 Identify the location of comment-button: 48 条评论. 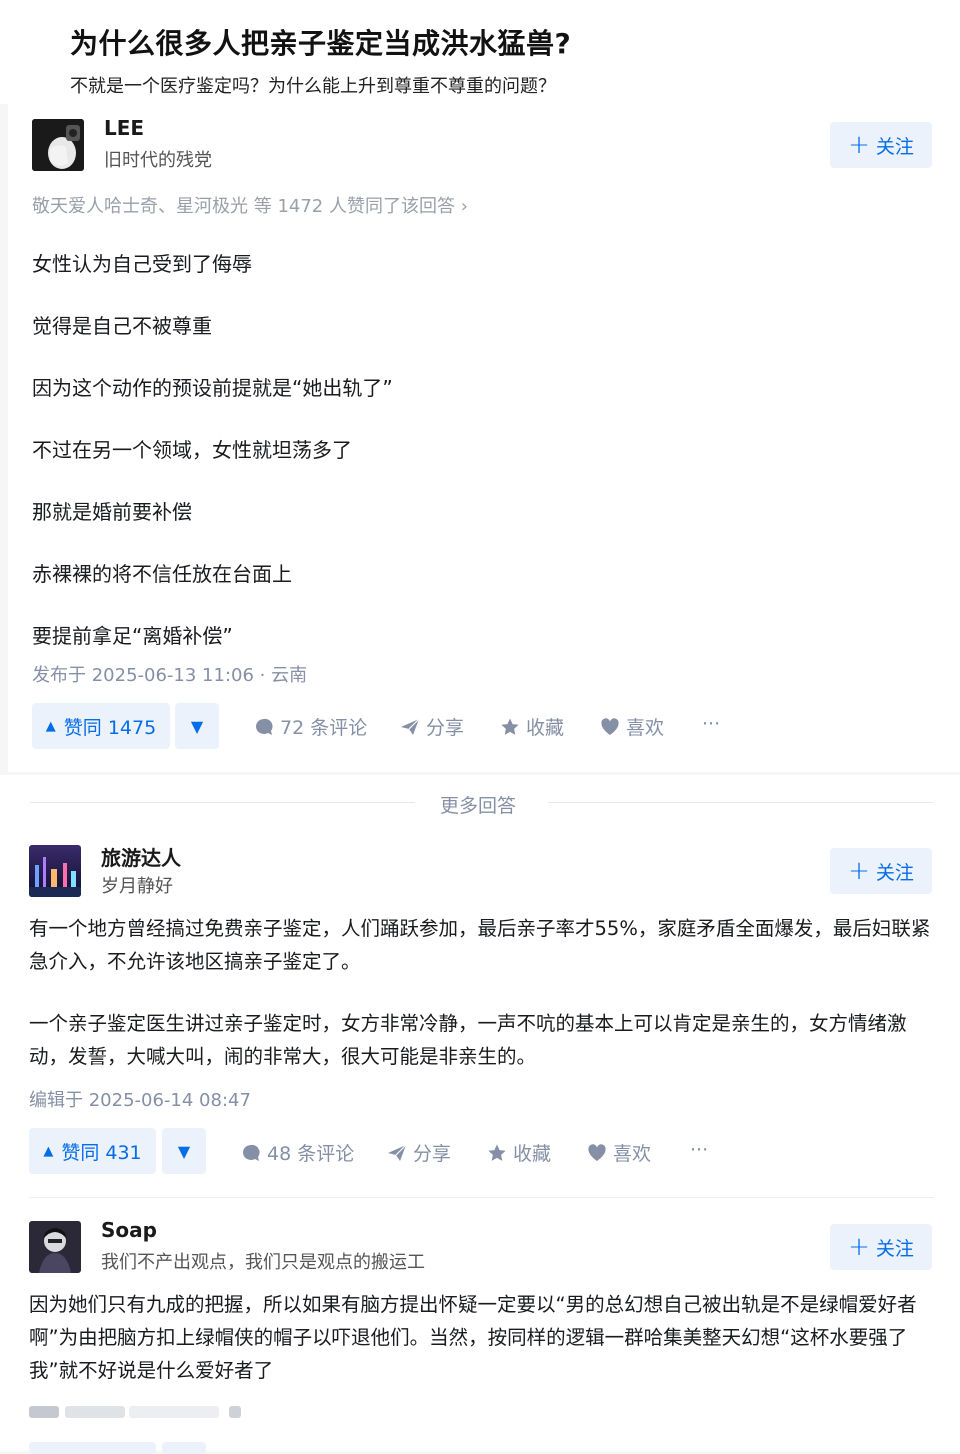
(297, 1152).